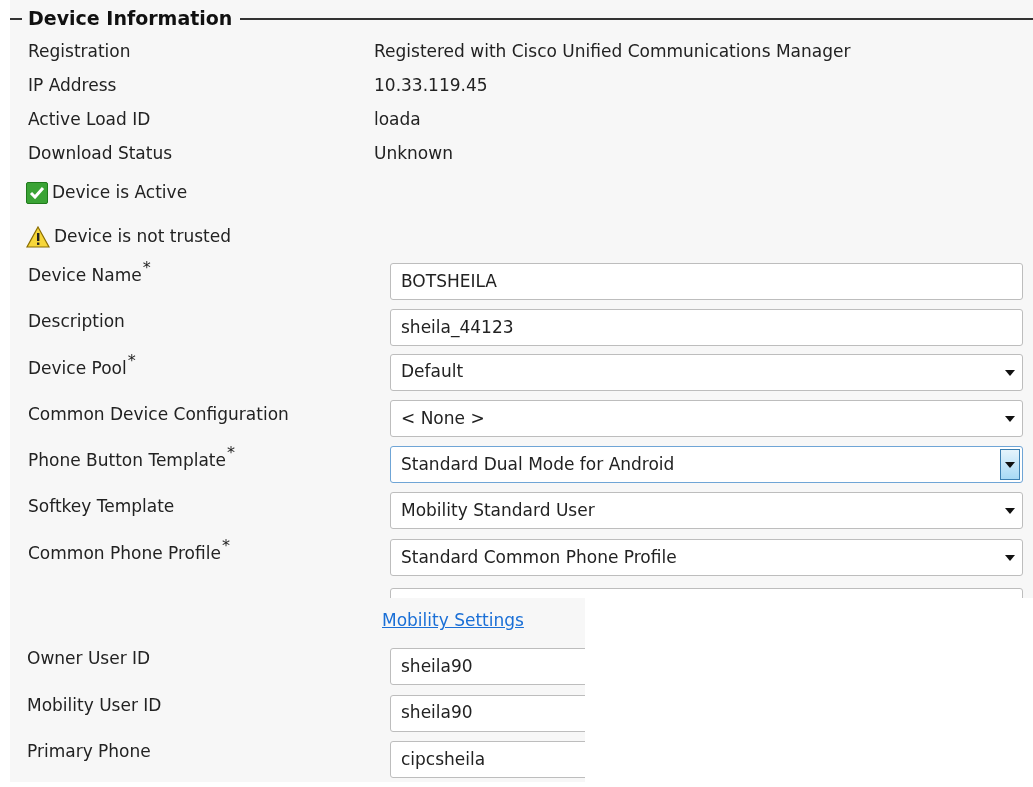 Image resolution: width=1033 pixels, height=787 pixels. What do you see at coordinates (89, 659) in the screenshot?
I see `field-label: Owner User ID` at bounding box center [89, 659].